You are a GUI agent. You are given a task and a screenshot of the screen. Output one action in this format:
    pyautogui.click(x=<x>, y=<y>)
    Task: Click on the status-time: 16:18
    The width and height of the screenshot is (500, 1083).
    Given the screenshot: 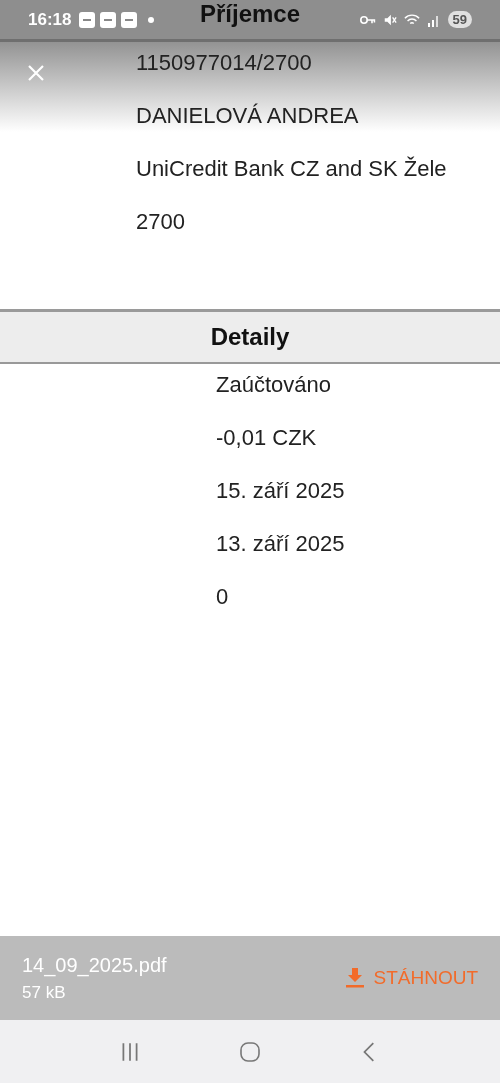 What is the action you would take?
    pyautogui.click(x=50, y=19)
    